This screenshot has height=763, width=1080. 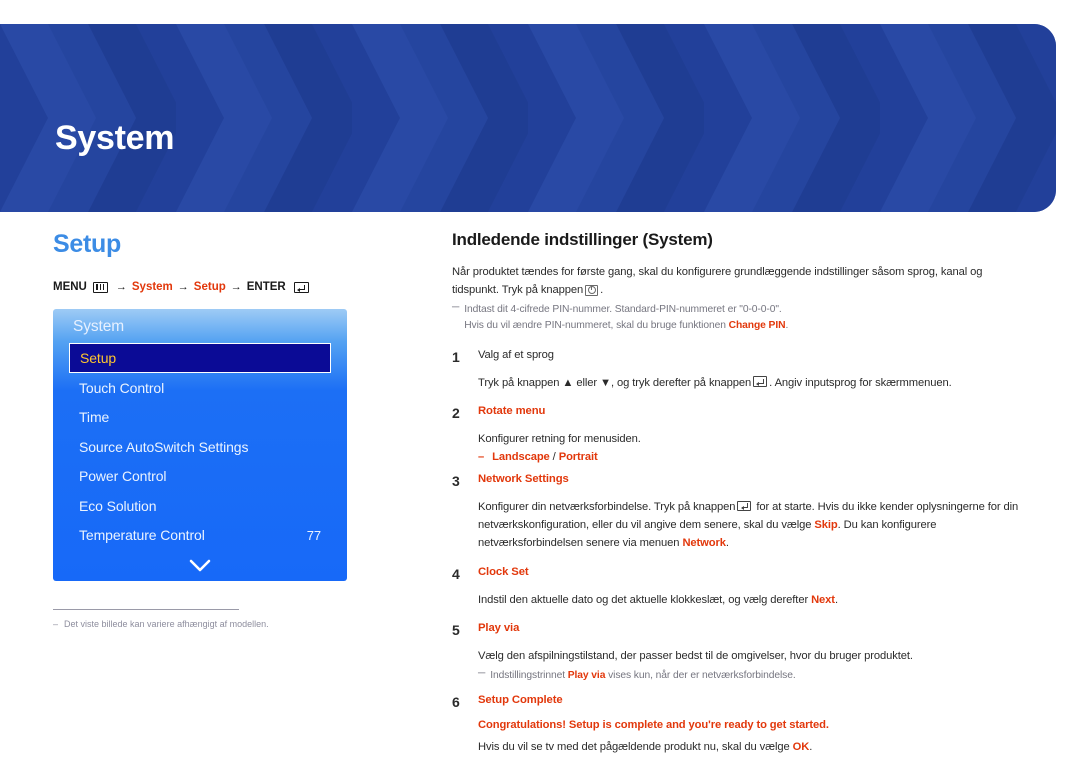 I want to click on step-heading: Valg af et sprog, so click(x=516, y=355).